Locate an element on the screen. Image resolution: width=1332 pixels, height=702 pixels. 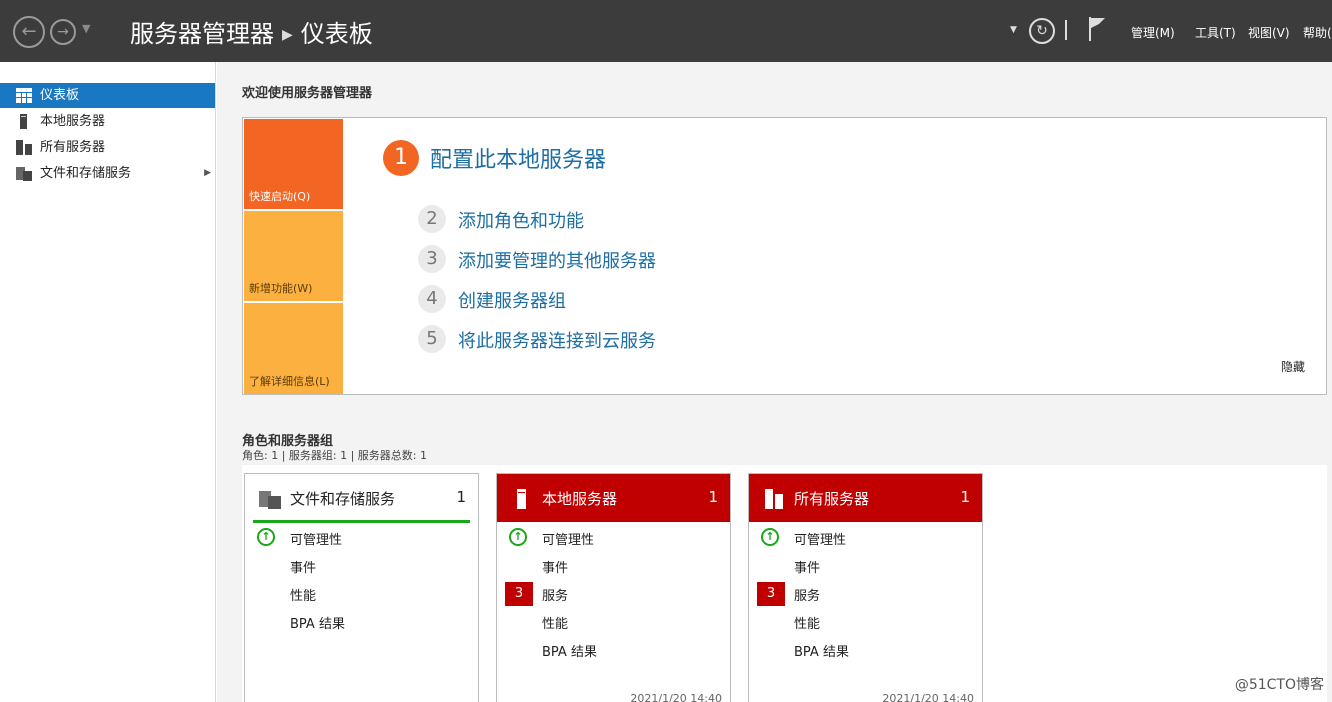
roles-summary: 角色: 1 | 服务器组: 1 | 服务器总数: 1 is located at coordinates (335, 455).